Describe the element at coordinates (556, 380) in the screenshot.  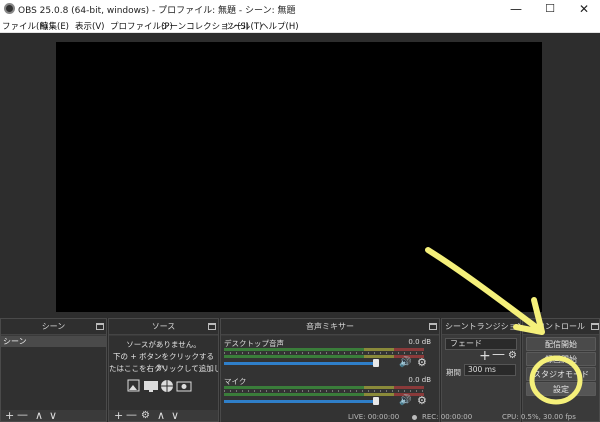
I see `yellow-circle-highlight` at that location.